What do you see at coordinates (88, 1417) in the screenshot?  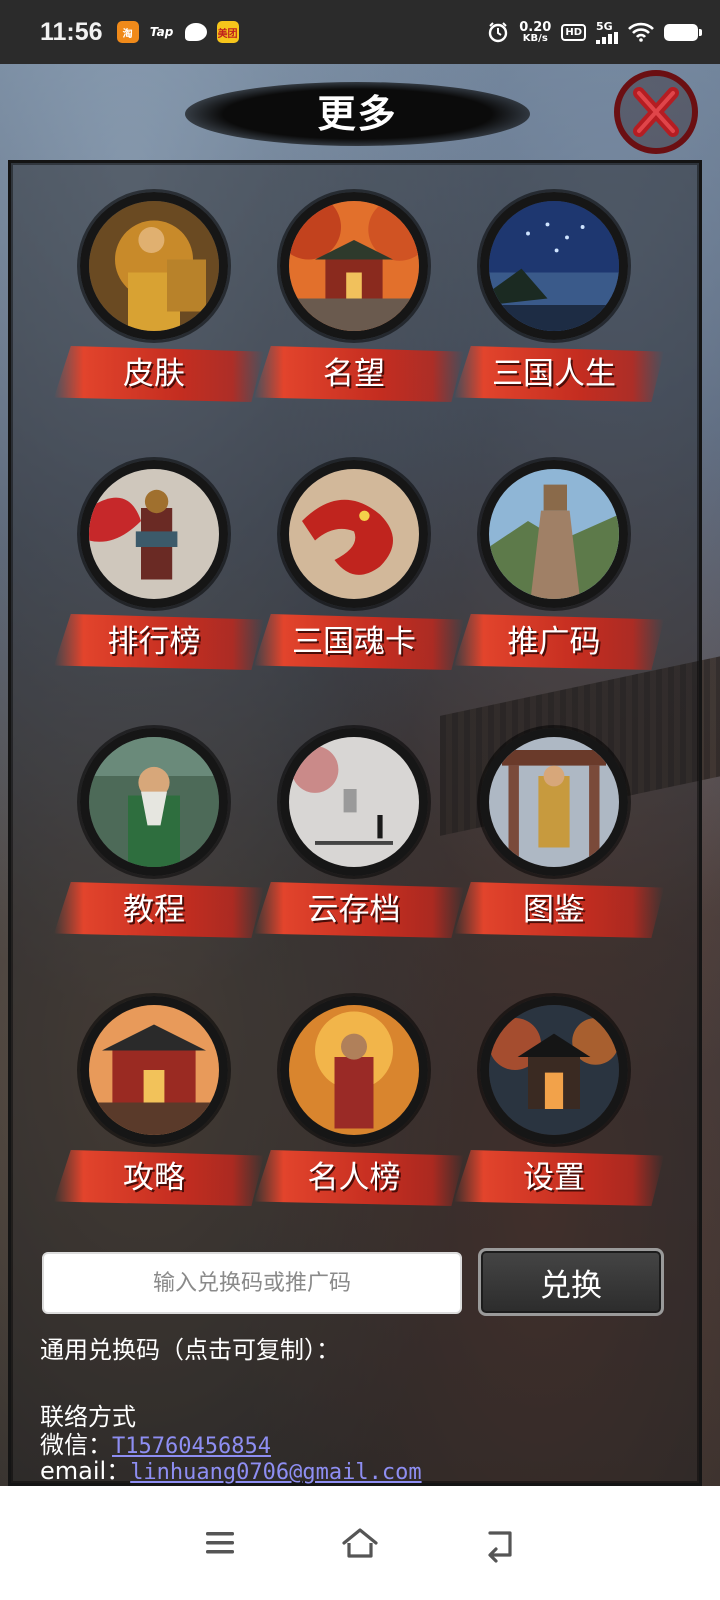 I see `contact-label: 联络方式` at bounding box center [88, 1417].